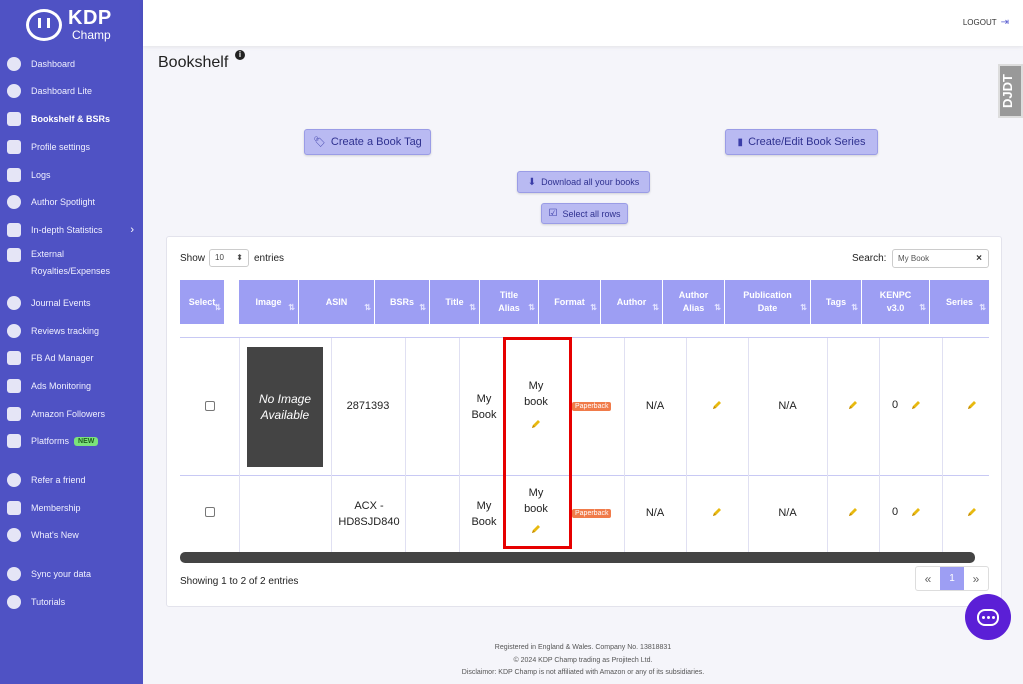  What do you see at coordinates (952, 578) in the screenshot?
I see `page-1-button: 1` at bounding box center [952, 578].